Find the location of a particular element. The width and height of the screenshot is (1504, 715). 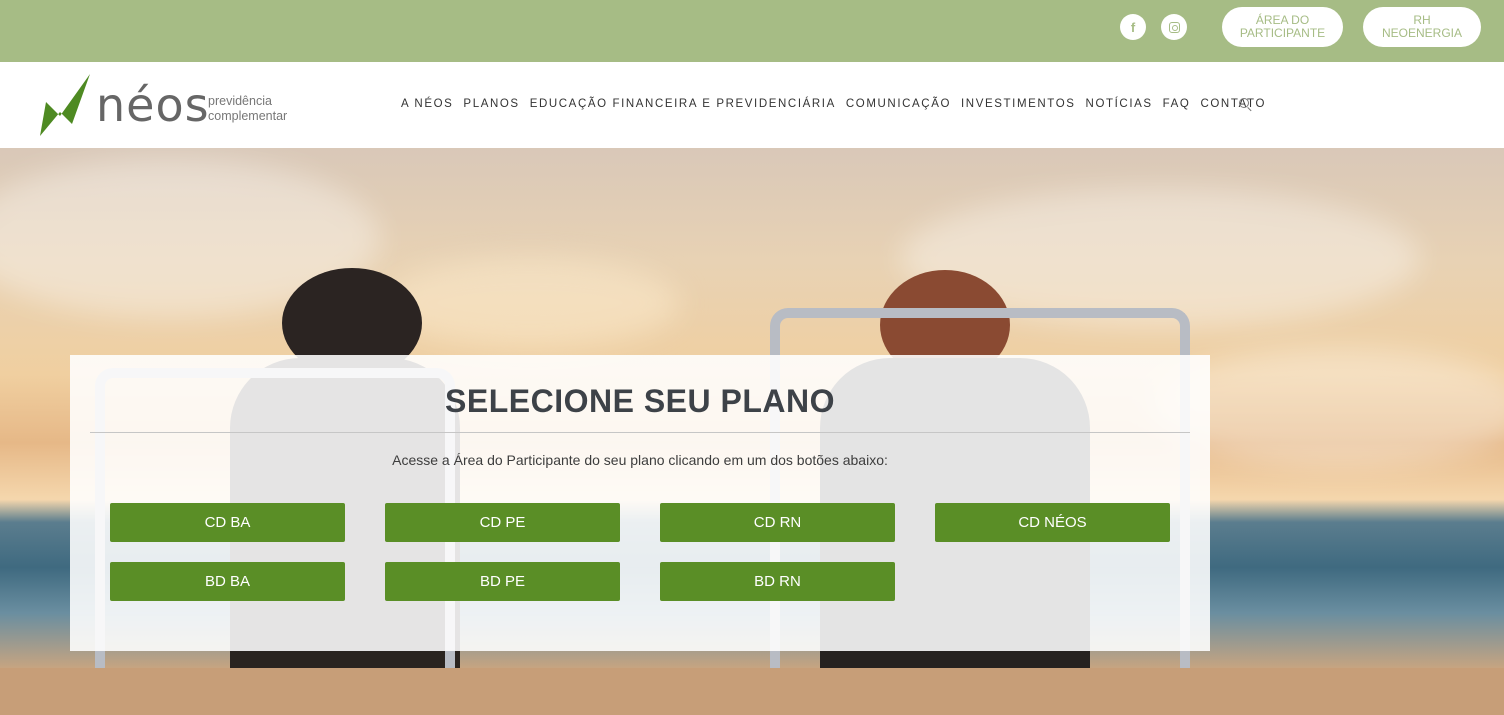

facebook-icon: f is located at coordinates (1133, 27).